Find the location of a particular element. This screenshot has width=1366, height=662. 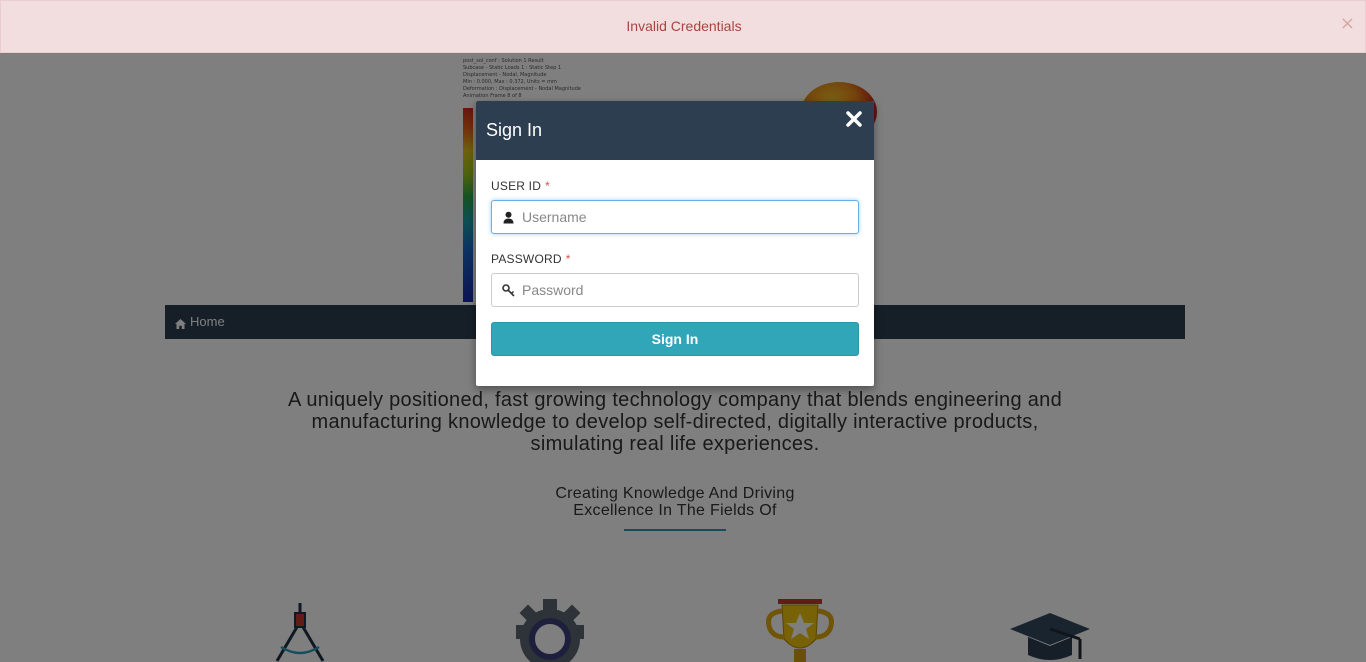

close-icon: × is located at coordinates (1347, 24).